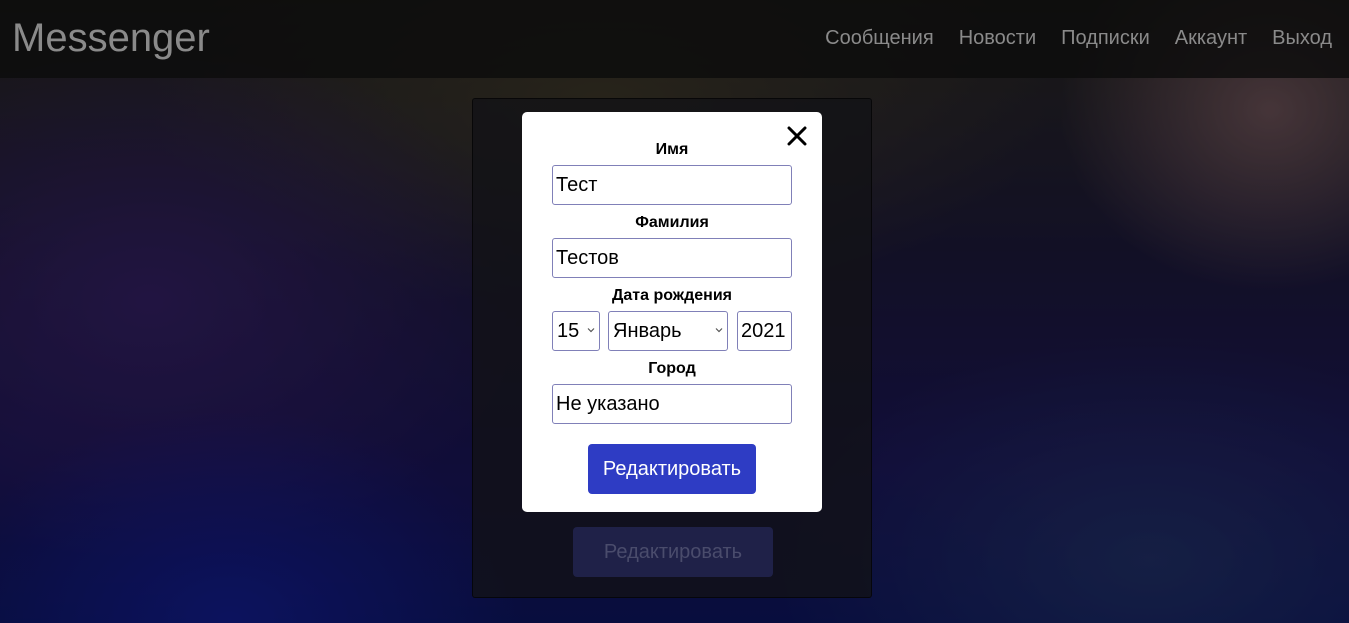 This screenshot has height=623, width=1349. I want to click on nav-item-news: Новости, so click(997, 38).